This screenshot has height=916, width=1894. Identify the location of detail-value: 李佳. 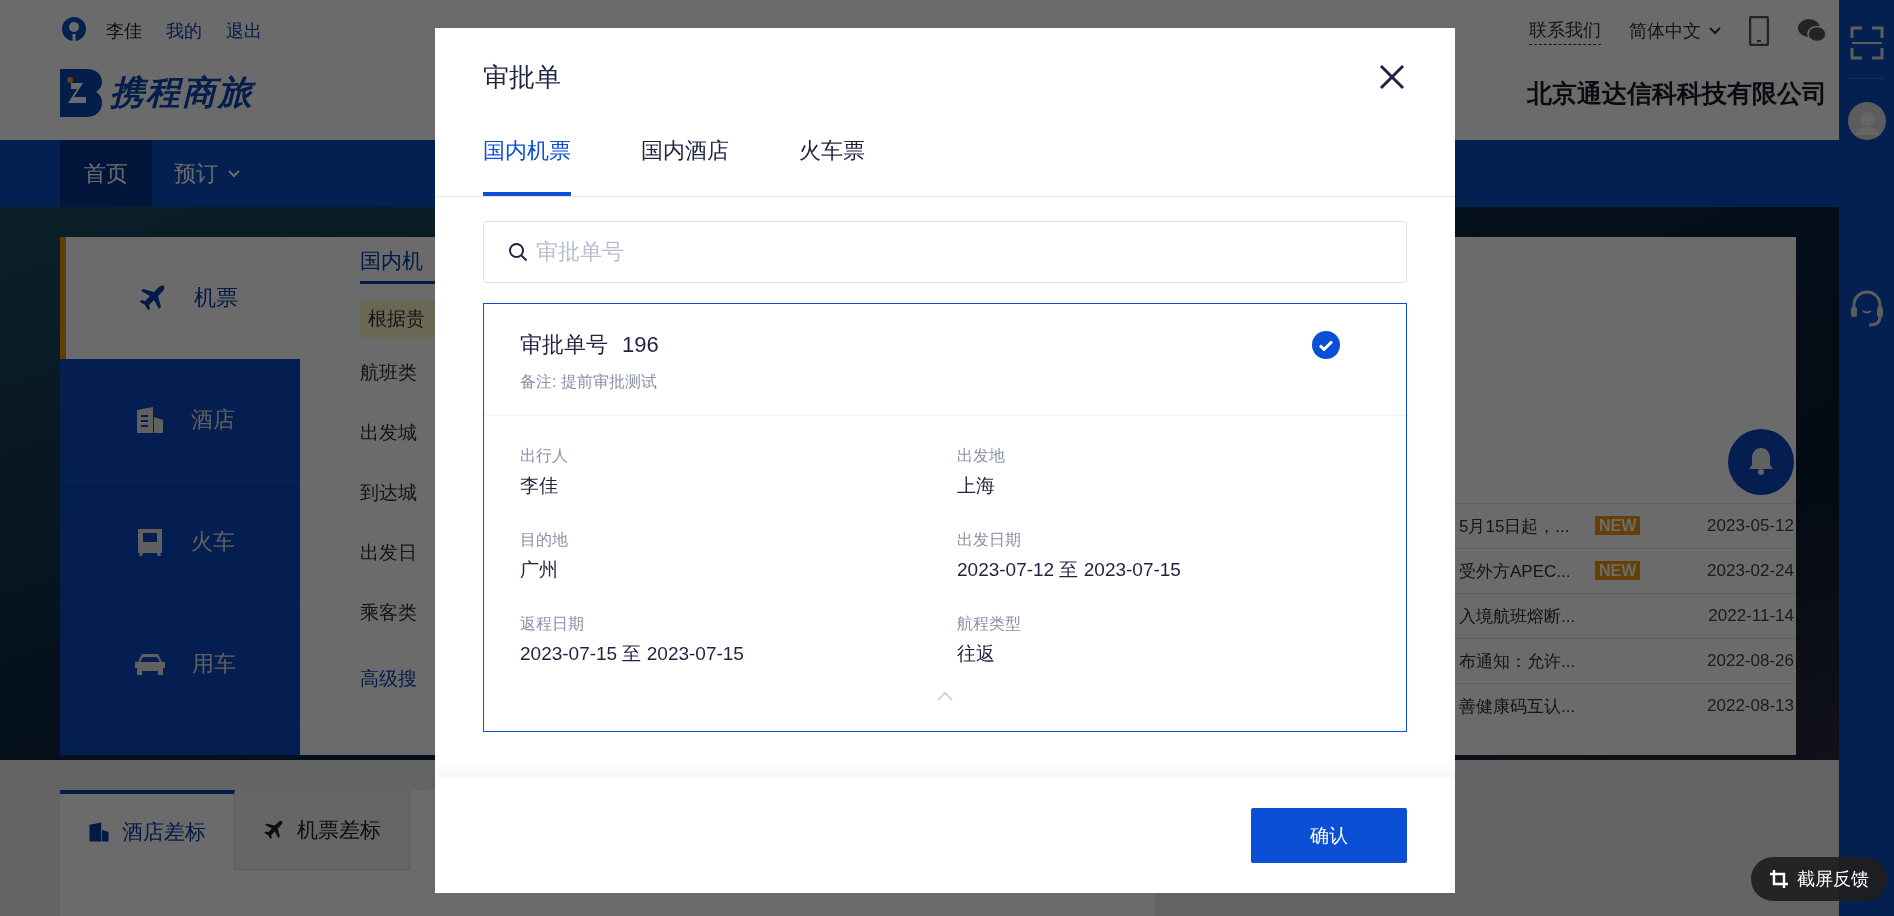
(539, 486).